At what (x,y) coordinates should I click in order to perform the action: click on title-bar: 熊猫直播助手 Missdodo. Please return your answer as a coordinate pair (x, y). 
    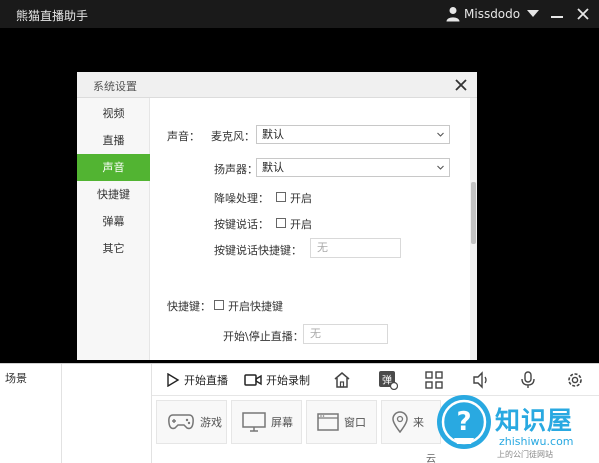
    Looking at the image, I should click on (299, 14).